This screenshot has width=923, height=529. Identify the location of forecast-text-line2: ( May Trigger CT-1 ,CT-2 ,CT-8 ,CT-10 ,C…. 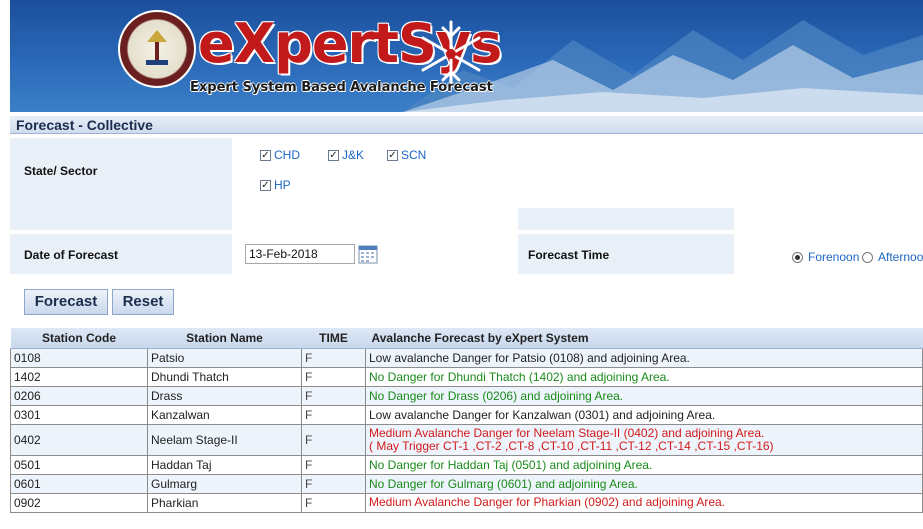
(571, 445).